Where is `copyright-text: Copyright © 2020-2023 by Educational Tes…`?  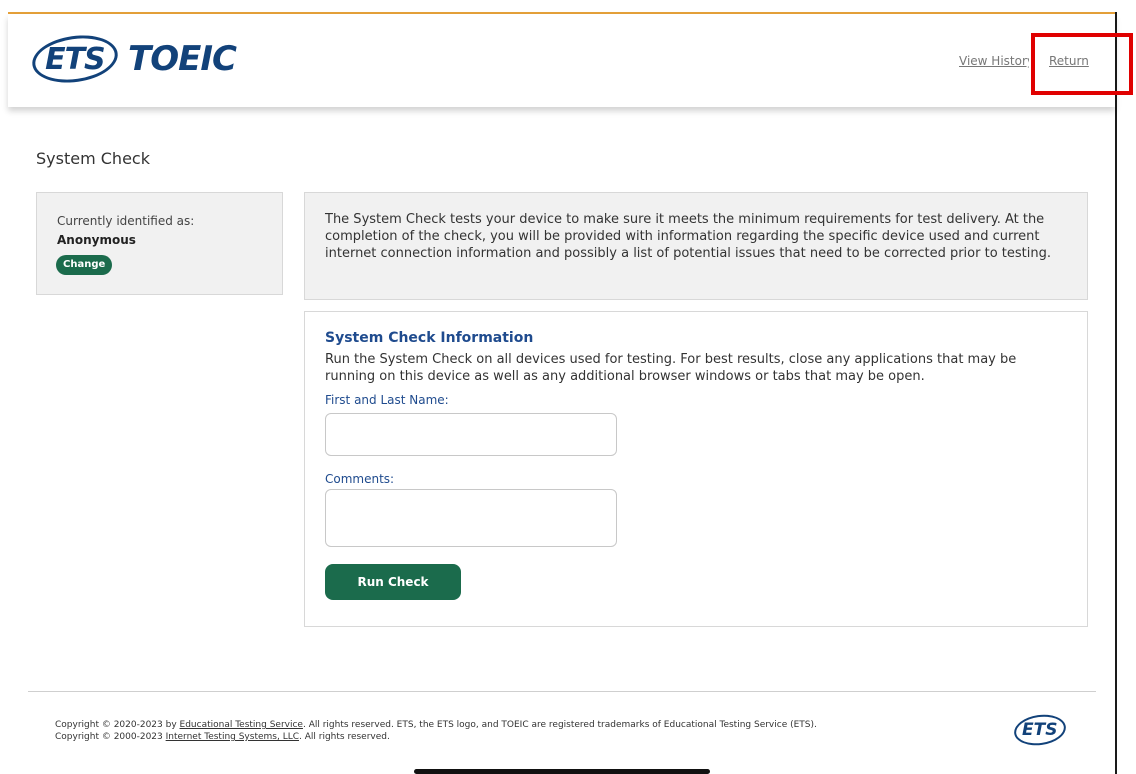 copyright-text: Copyright © 2020-2023 by Educational Tes… is located at coordinates (436, 731).